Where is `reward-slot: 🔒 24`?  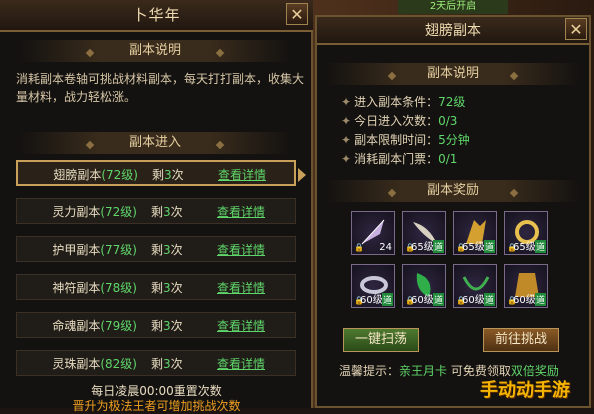 reward-slot: 🔒 24 is located at coordinates (373, 233).